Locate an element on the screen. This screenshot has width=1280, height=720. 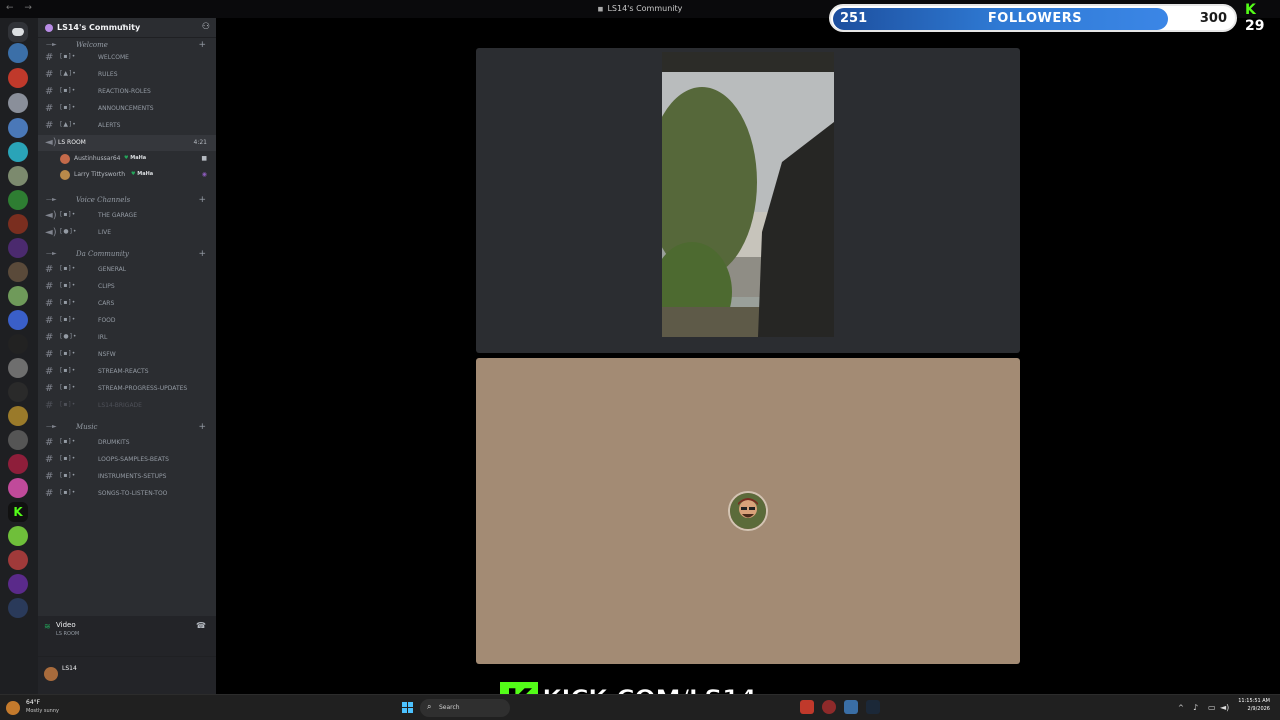
channel-food: # [▪]• FOOD is located at coordinates (127, 321).